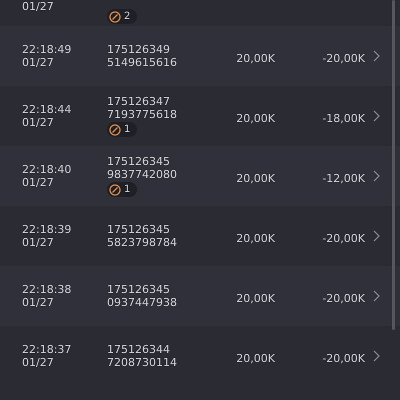 The width and height of the screenshot is (400, 400). What do you see at coordinates (142, 174) in the screenshot?
I see `id-text: 9837742080` at bounding box center [142, 174].